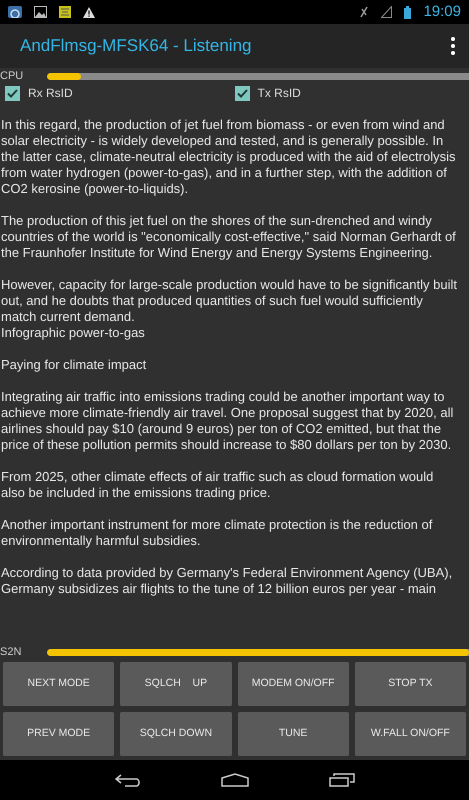 The width and height of the screenshot is (469, 800). What do you see at coordinates (40, 12) in the screenshot?
I see `image-icon` at bounding box center [40, 12].